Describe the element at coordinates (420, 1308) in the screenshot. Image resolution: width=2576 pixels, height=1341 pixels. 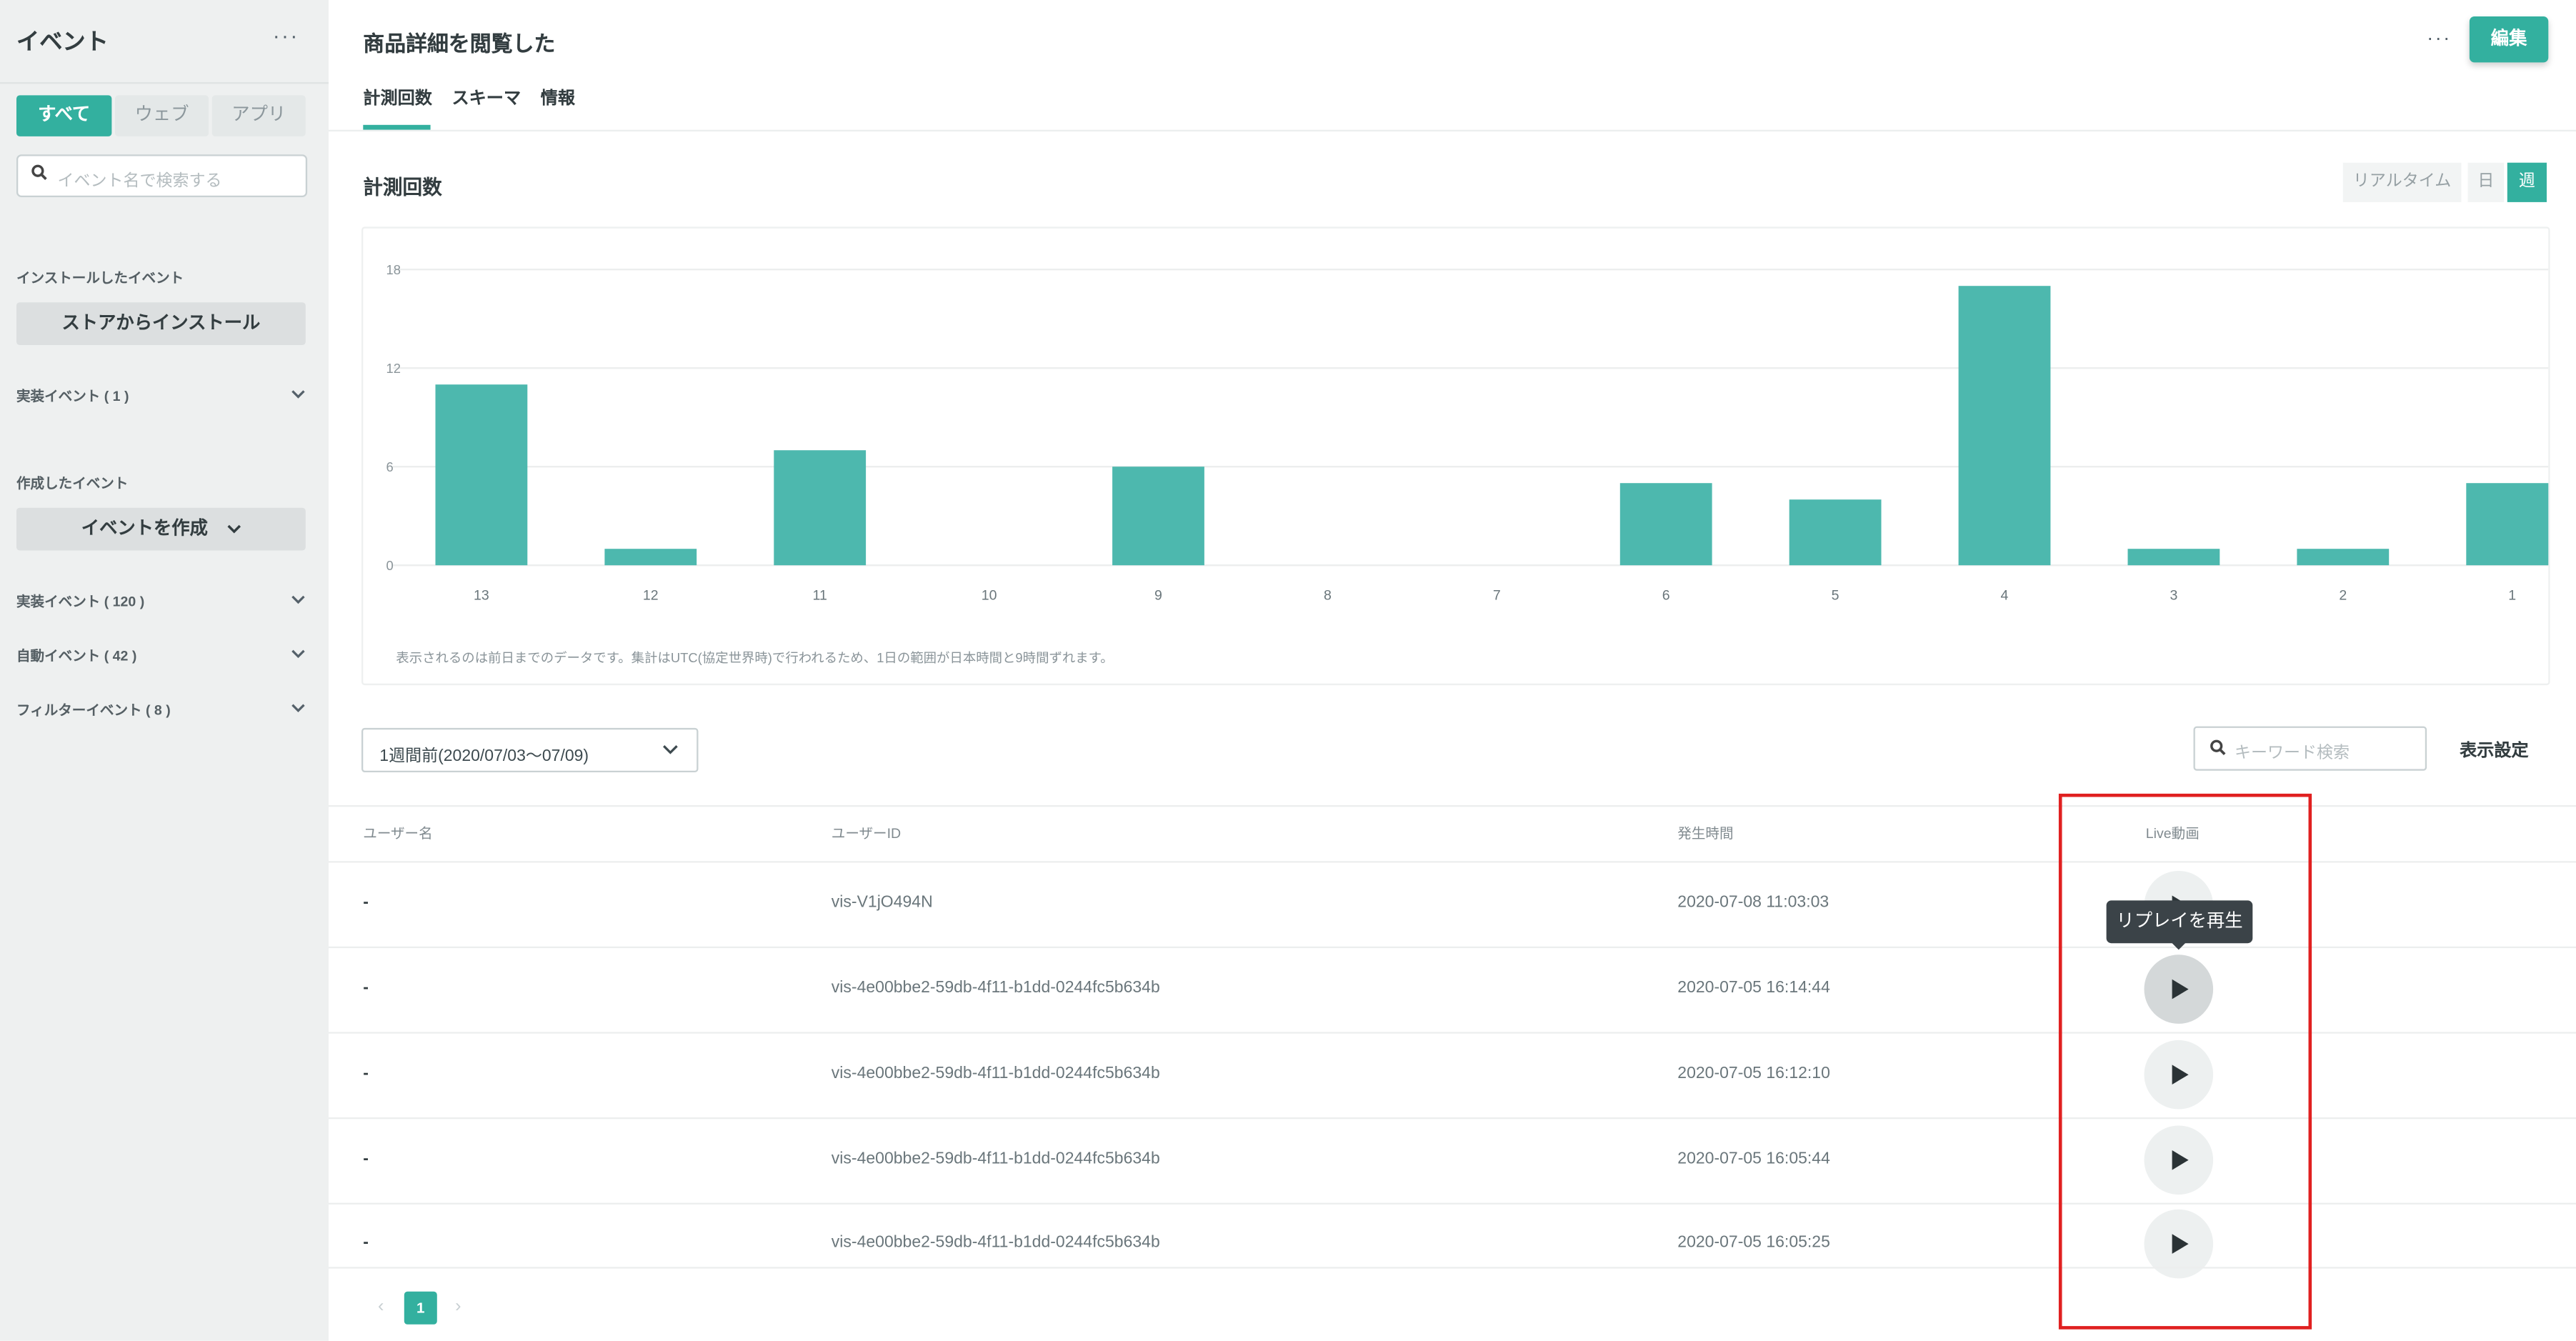
I see `pagination-page-1: 1` at that location.